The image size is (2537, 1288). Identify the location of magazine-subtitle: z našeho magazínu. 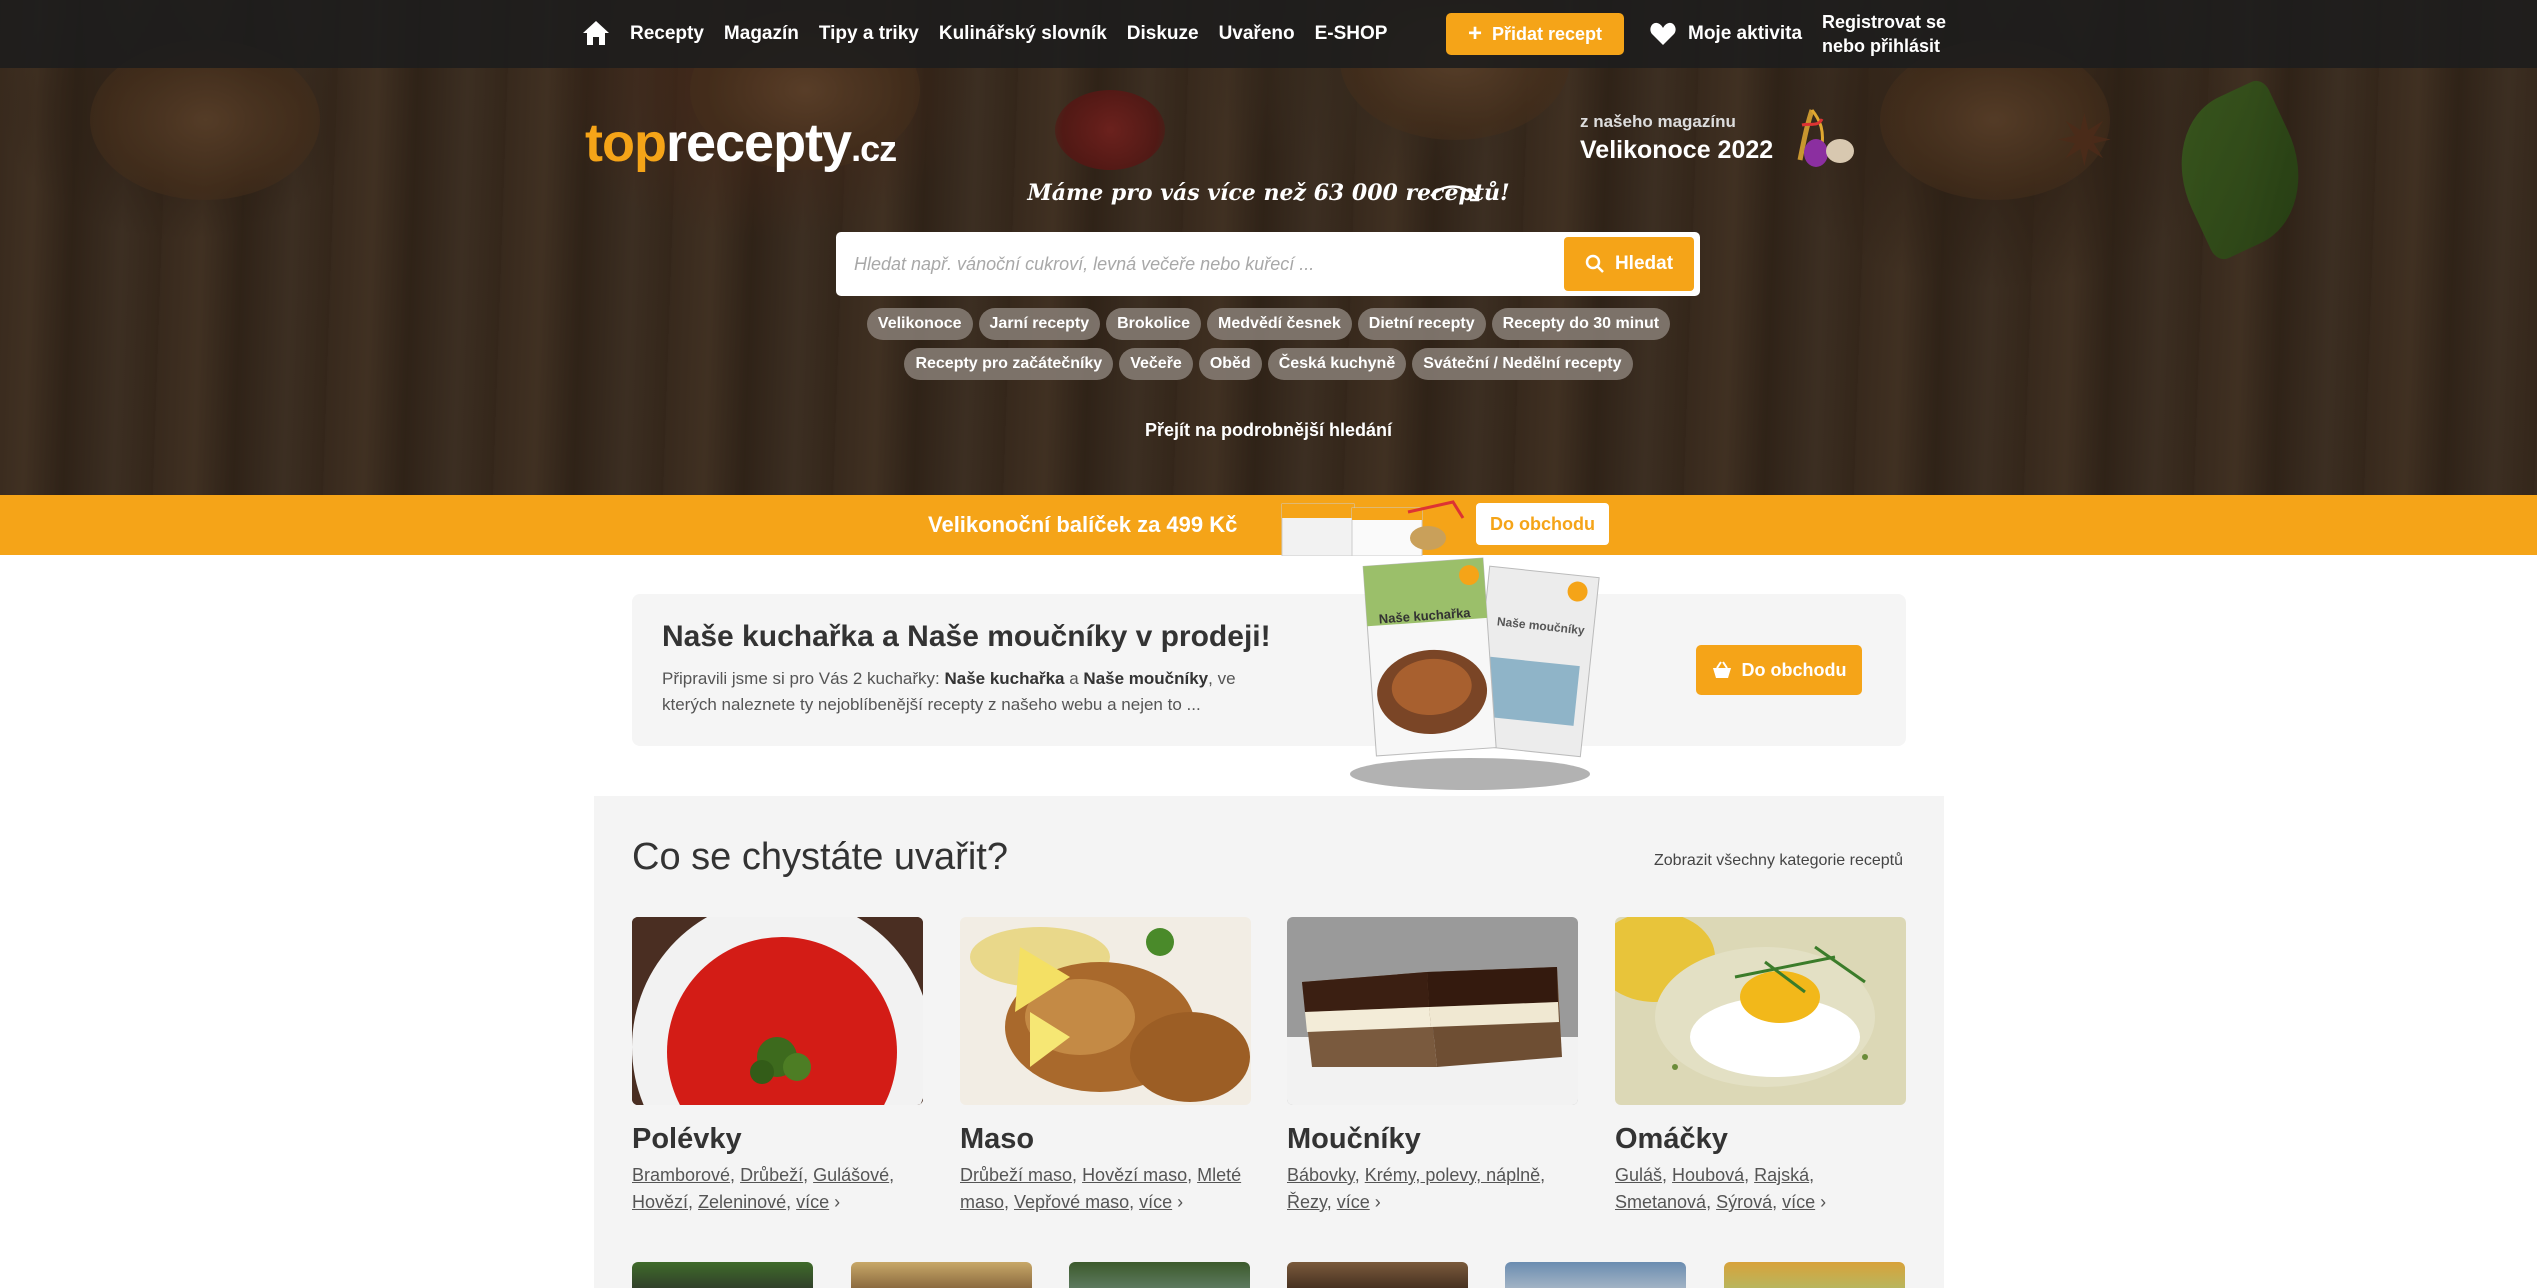
(1658, 121).